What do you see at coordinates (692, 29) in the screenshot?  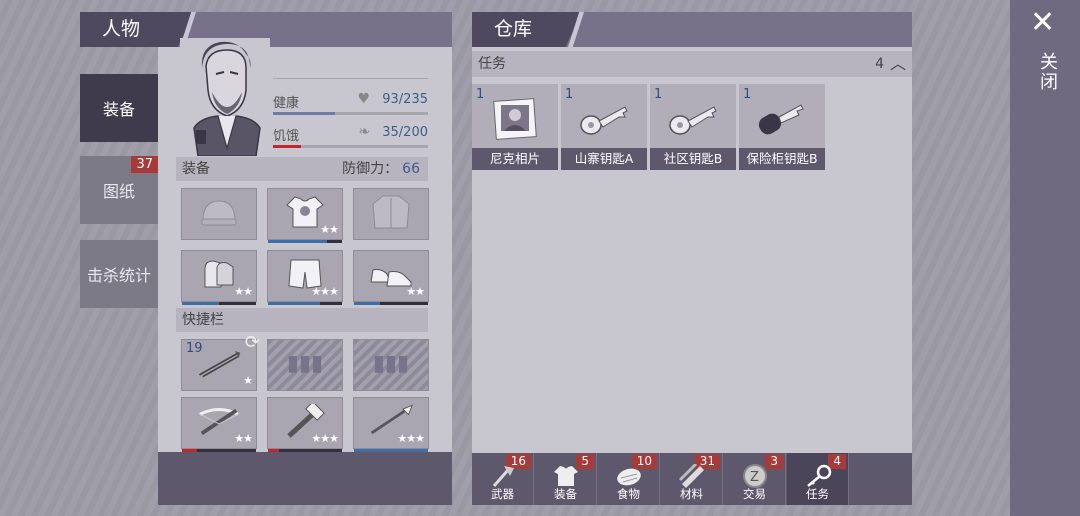 I see `warehouse-header: 仓库` at bounding box center [692, 29].